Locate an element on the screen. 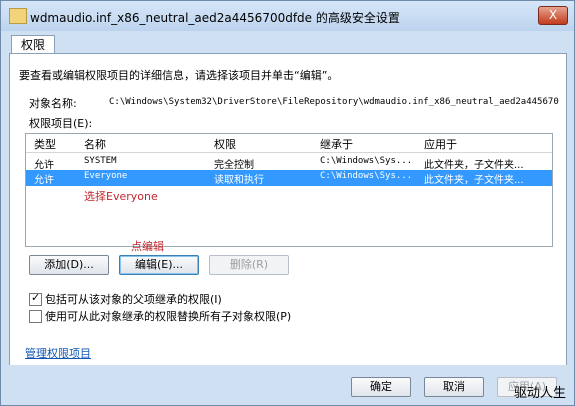  folder-icon is located at coordinates (18, 16).